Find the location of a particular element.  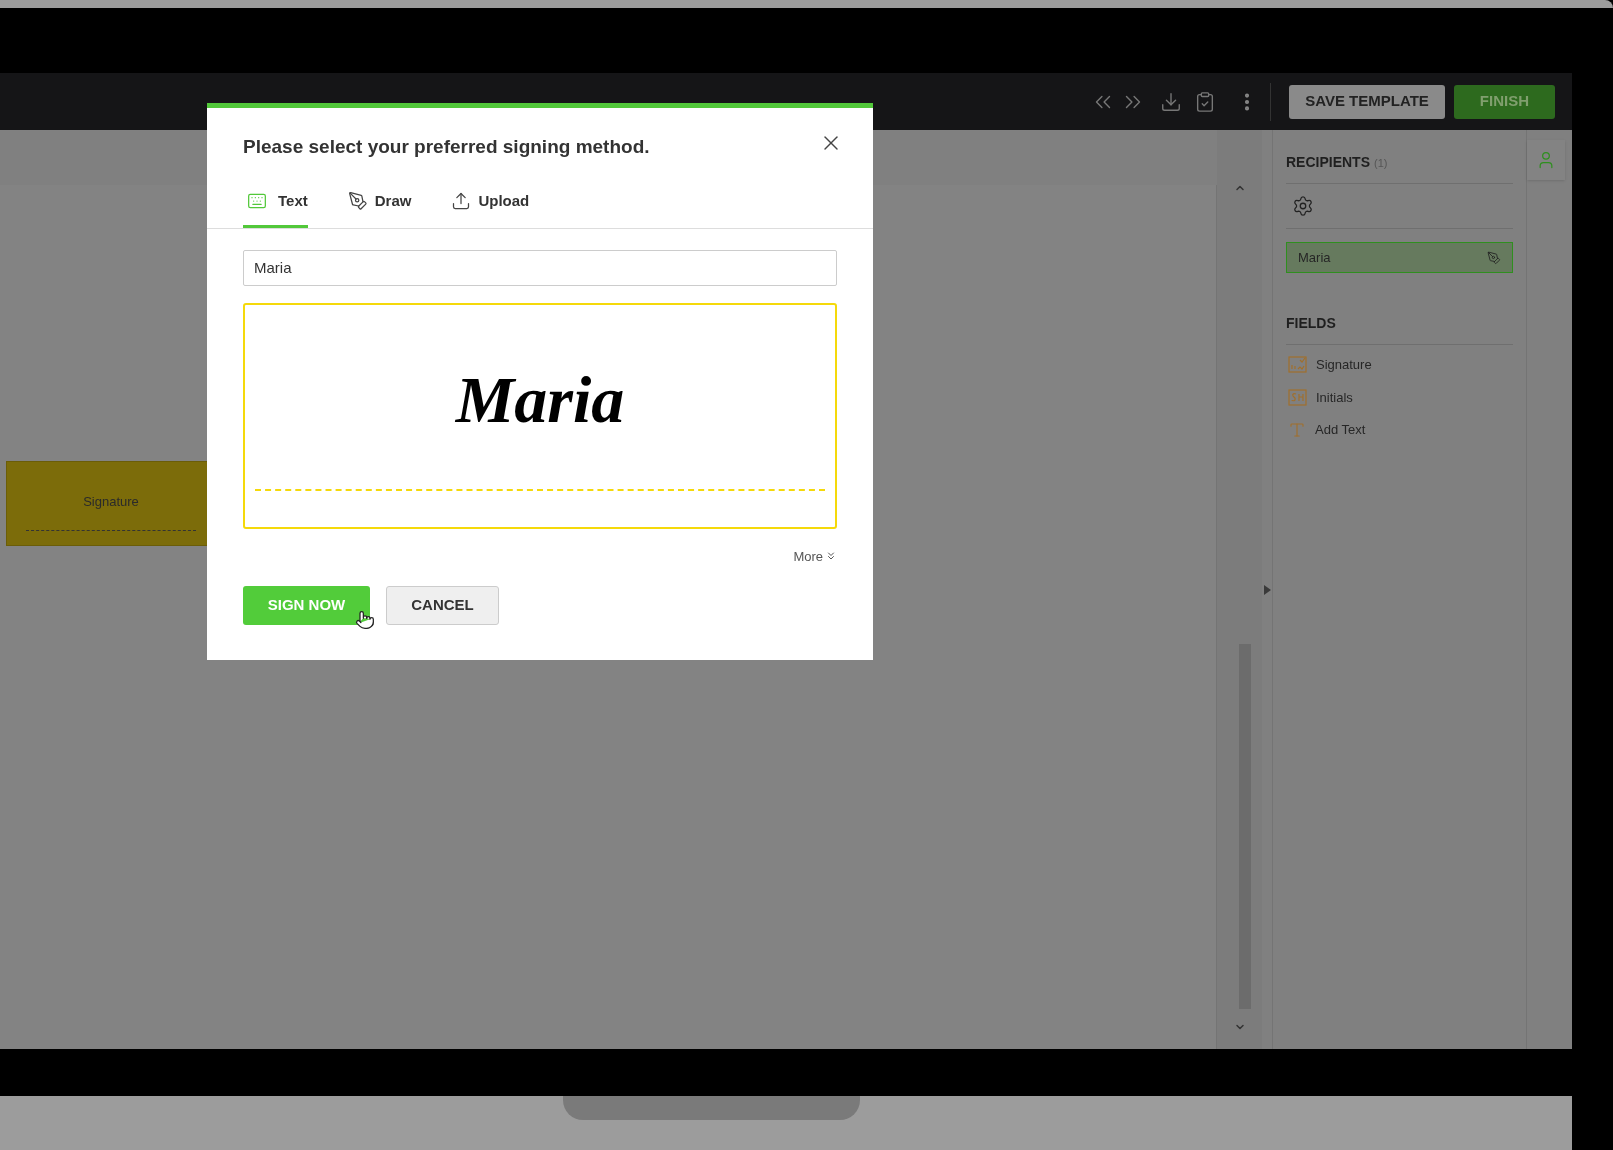

recipient-item: Maria is located at coordinates (1399, 257).